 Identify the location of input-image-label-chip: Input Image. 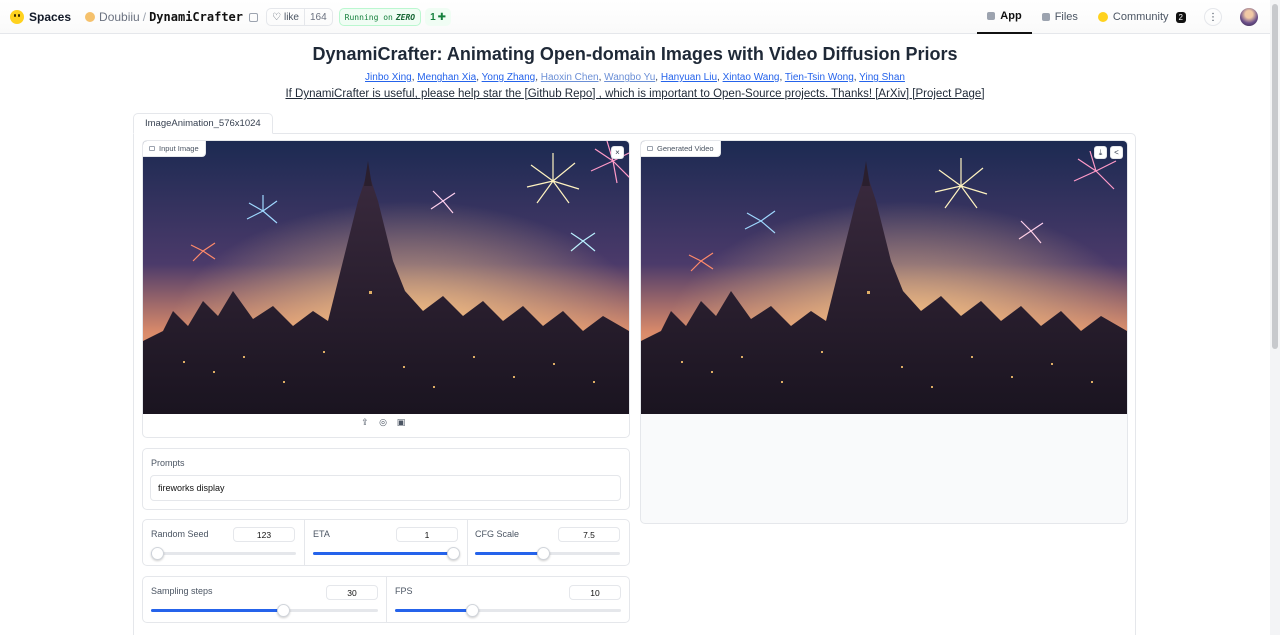
(174, 149).